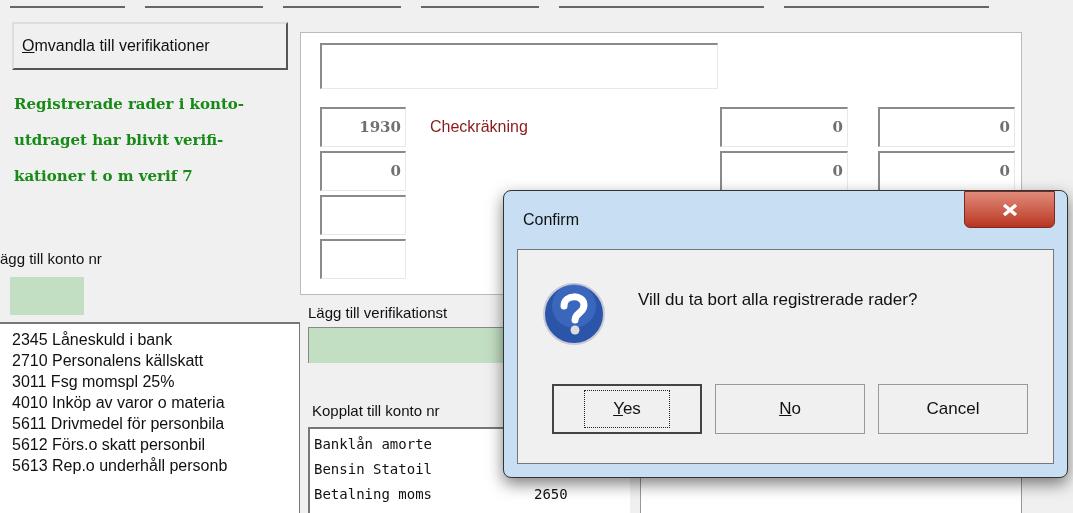 This screenshot has width=1073, height=513. What do you see at coordinates (574, 314) in the screenshot?
I see `question-icon` at bounding box center [574, 314].